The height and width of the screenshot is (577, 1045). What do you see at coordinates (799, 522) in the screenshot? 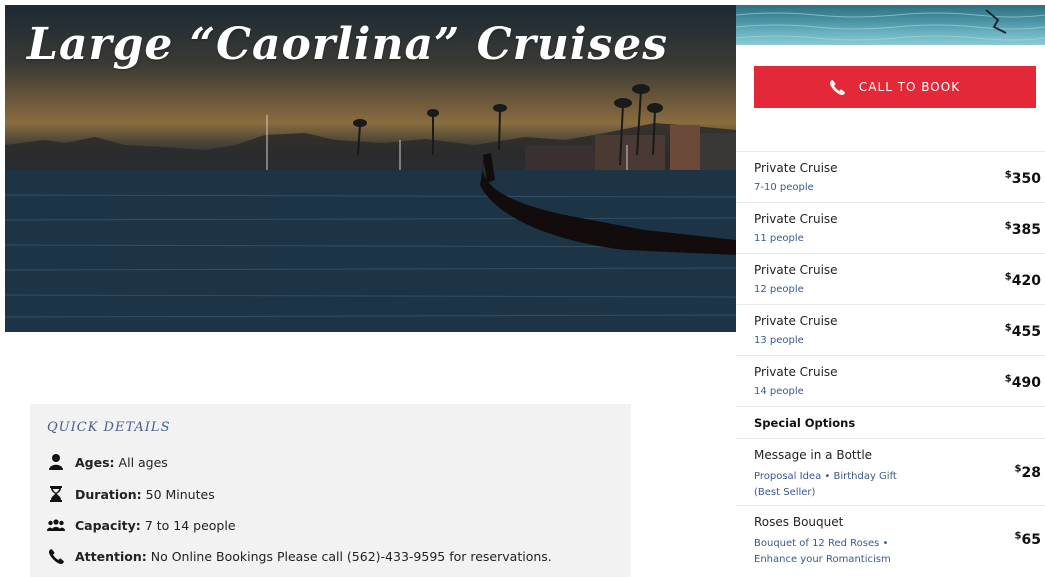
I see `option-name: Roses Bouquet` at bounding box center [799, 522].